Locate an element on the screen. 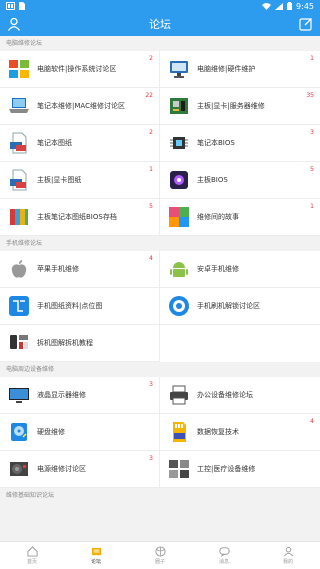  forum-board-item: 主板|显卡|服务器维修 35 is located at coordinates (240, 106).